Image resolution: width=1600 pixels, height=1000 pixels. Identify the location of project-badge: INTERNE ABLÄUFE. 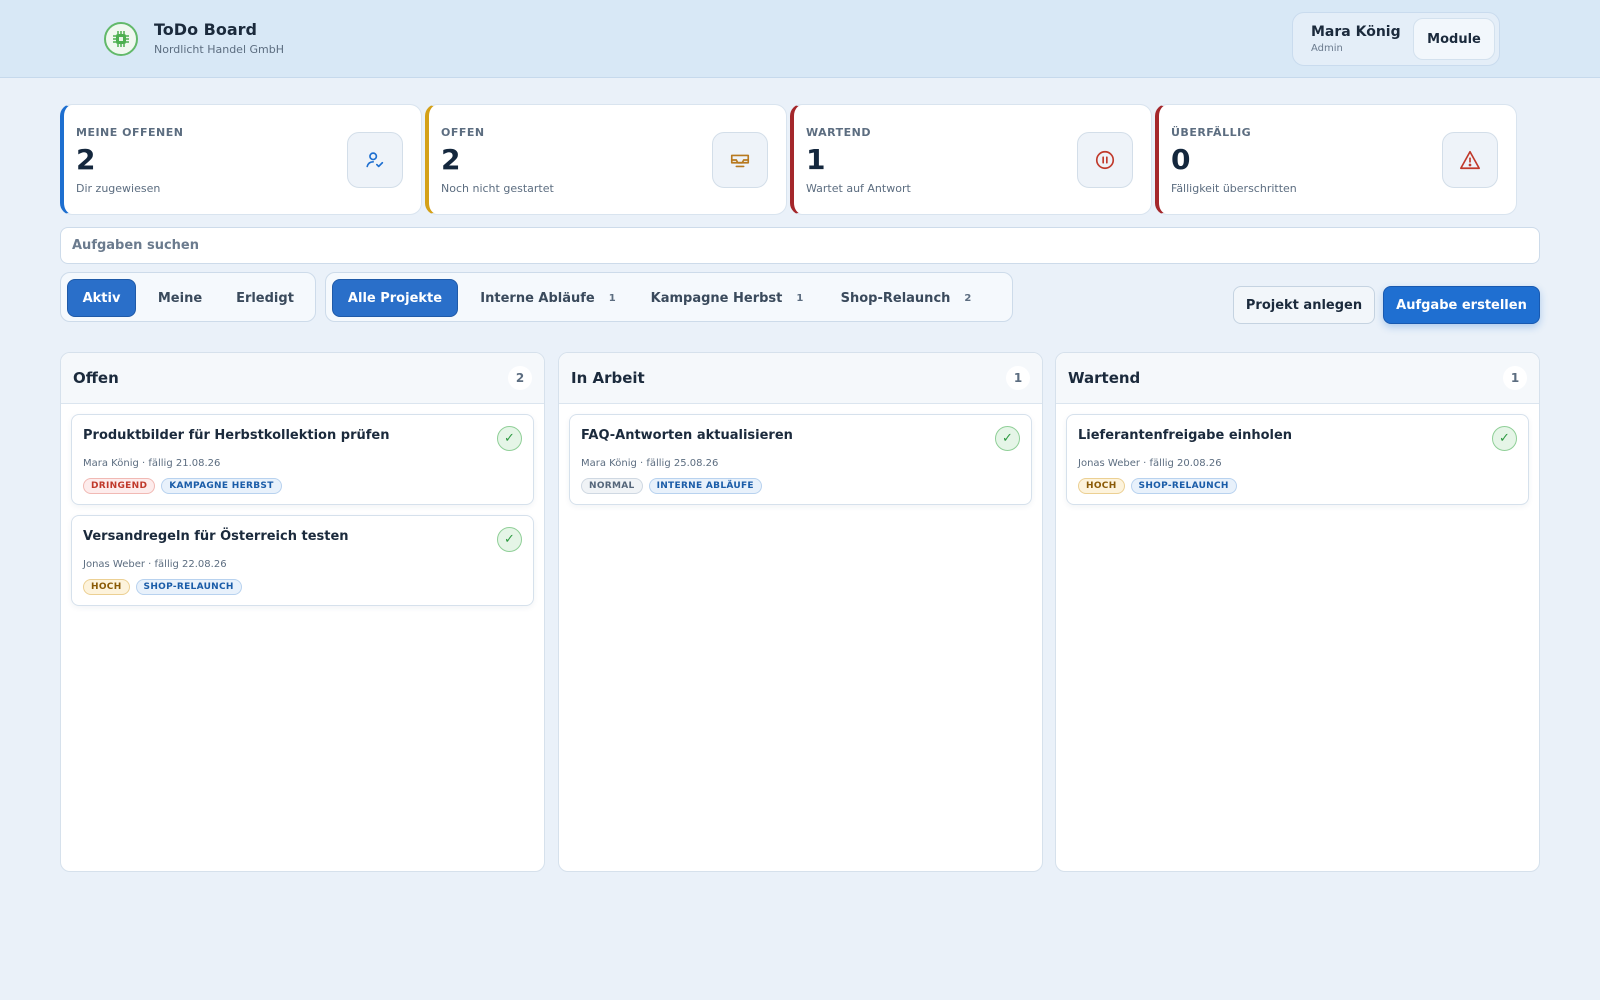
(705, 486).